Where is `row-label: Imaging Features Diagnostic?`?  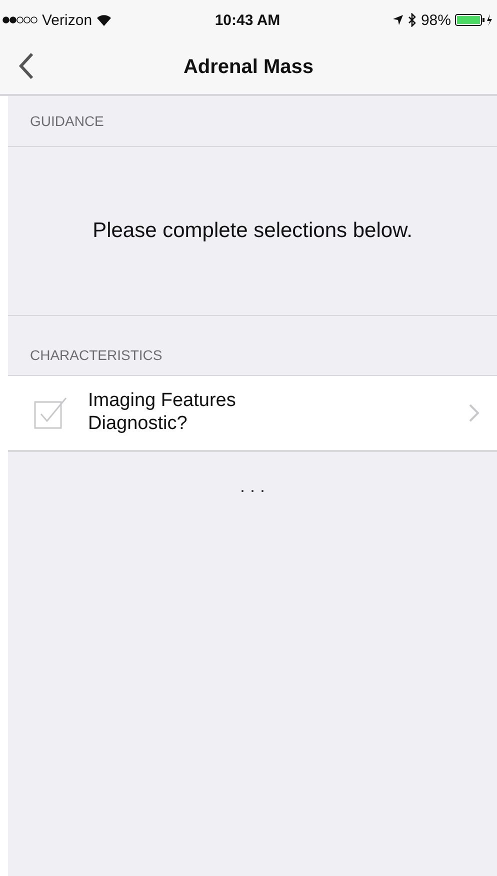 row-label: Imaging Features Diagnostic? is located at coordinates (162, 413).